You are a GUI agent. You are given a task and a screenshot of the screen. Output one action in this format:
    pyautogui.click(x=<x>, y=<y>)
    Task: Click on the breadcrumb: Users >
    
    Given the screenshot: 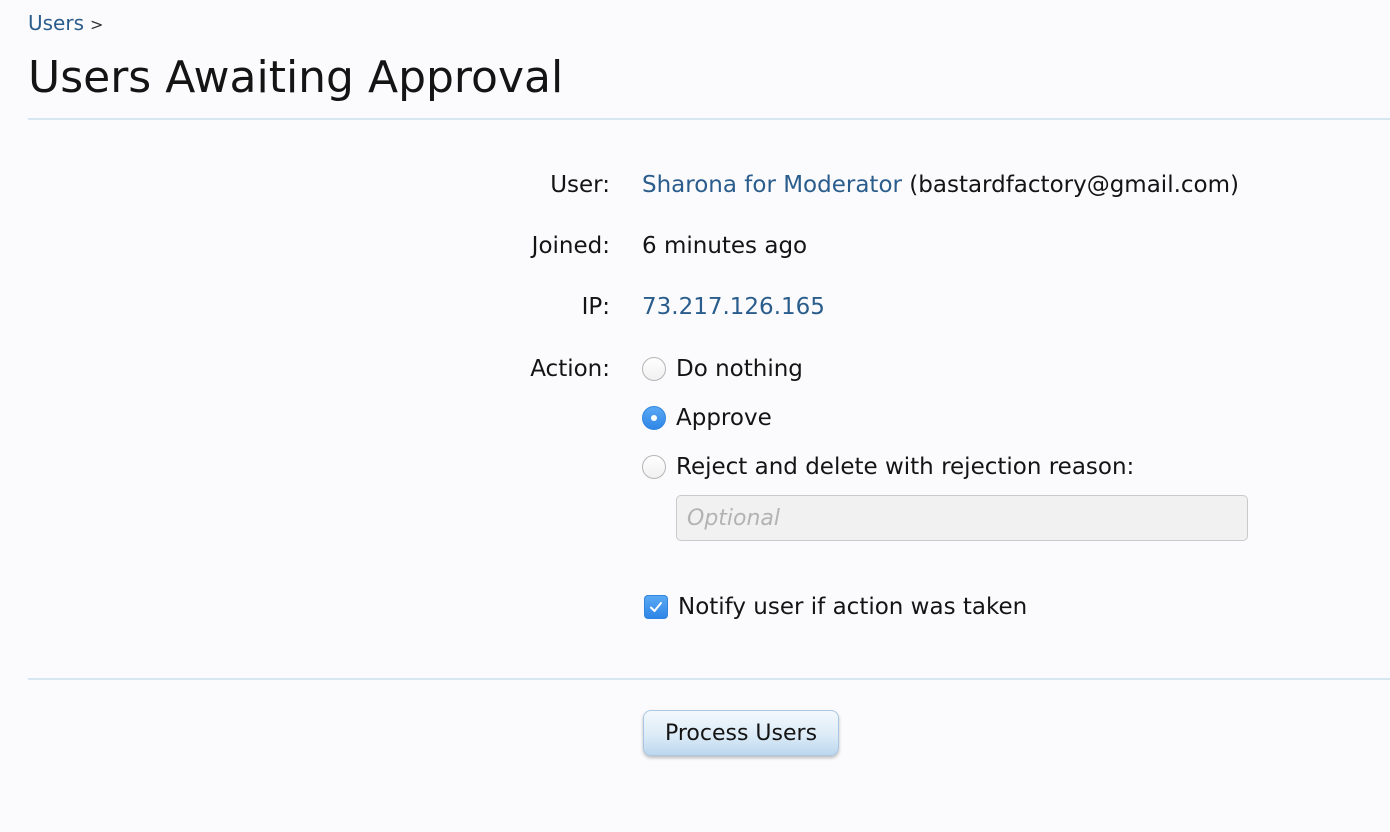 What is the action you would take?
    pyautogui.click(x=65, y=24)
    